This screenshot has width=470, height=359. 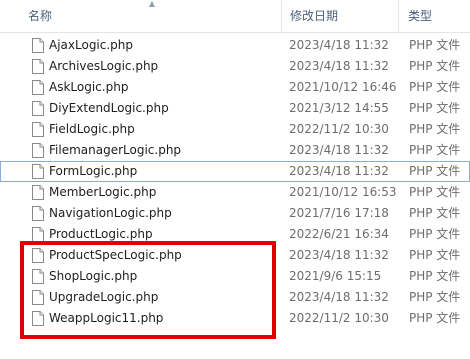 I want to click on file-name: FieldLogic.php, so click(x=92, y=129).